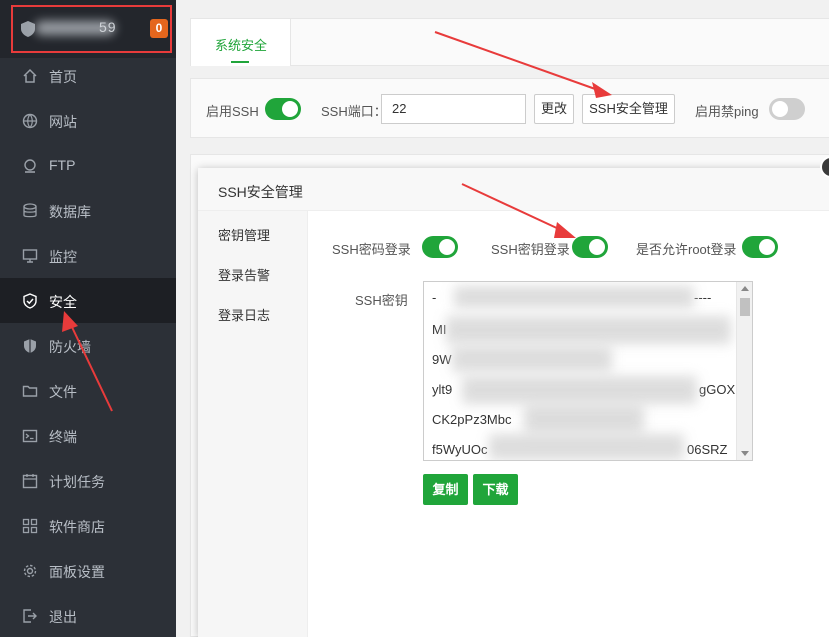 Image resolution: width=829 pixels, height=637 pixels. What do you see at coordinates (509, 42) in the screenshot?
I see `tab-bar: 系统安全` at bounding box center [509, 42].